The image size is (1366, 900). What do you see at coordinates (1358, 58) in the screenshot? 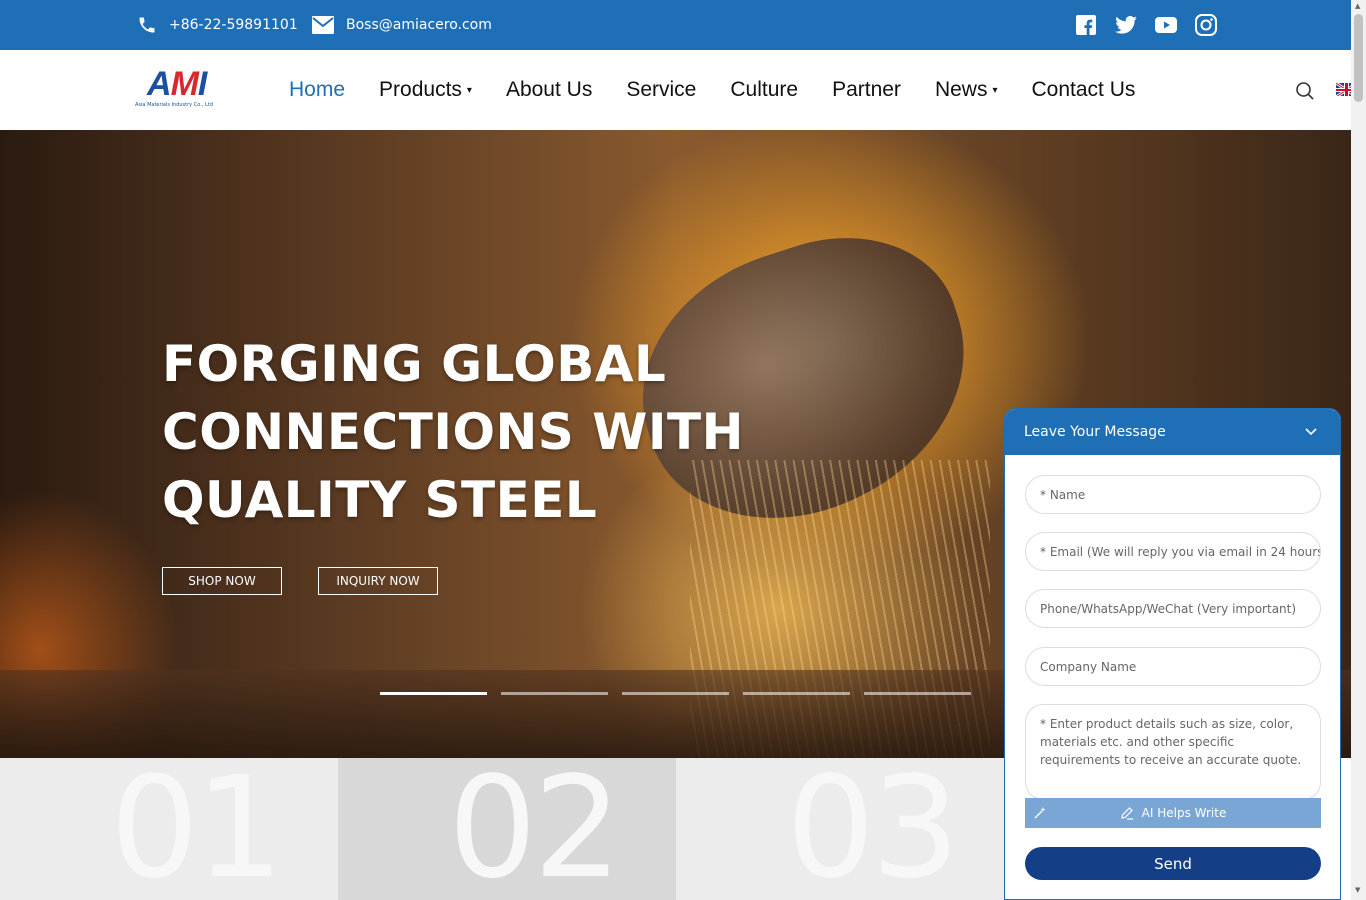
I see `scrollbar-thumb` at bounding box center [1358, 58].